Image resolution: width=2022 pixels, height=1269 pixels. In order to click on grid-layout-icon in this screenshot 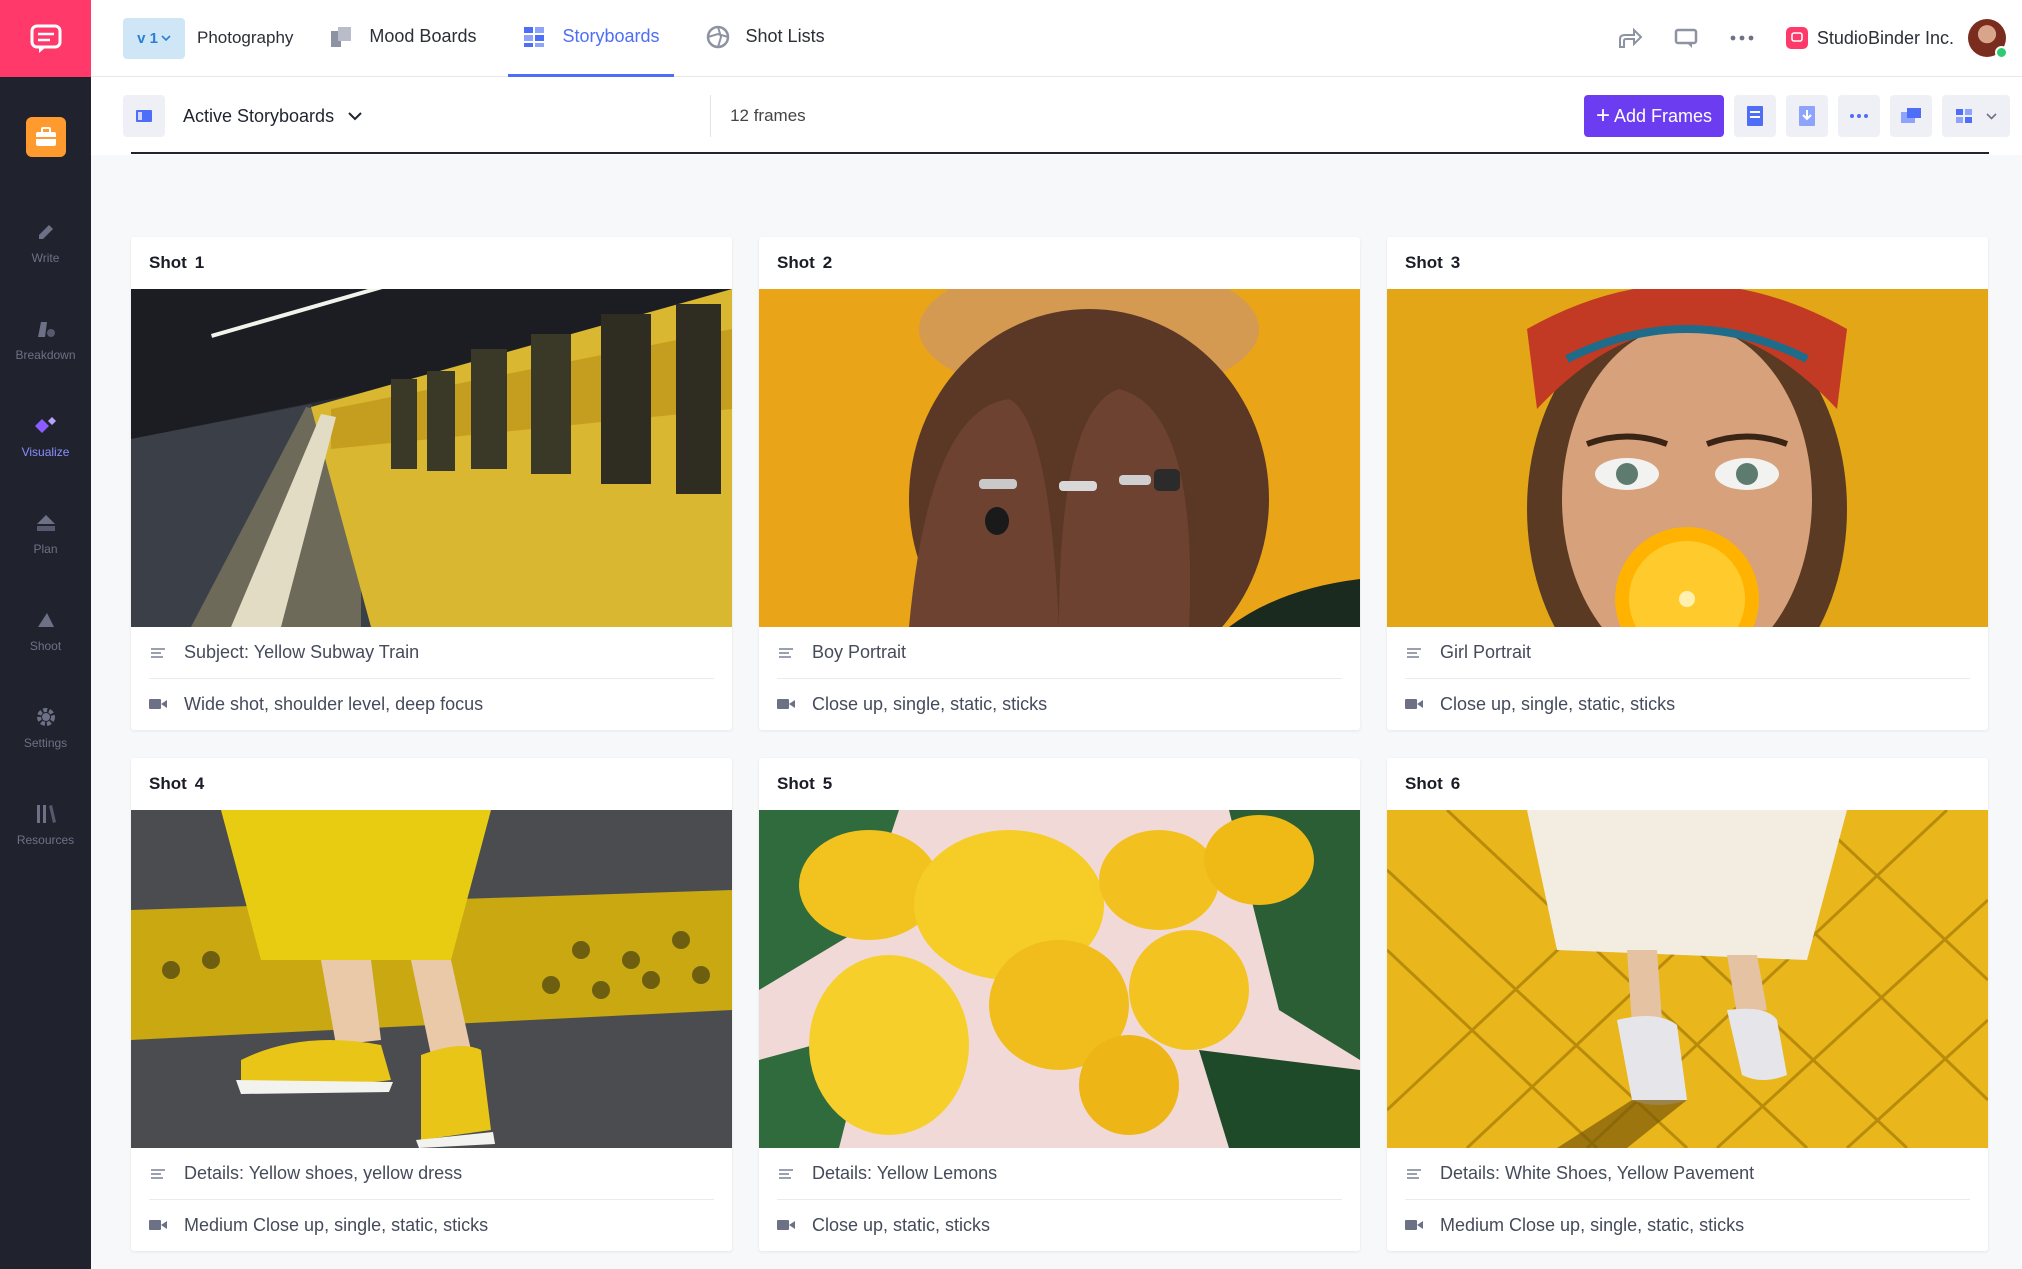, I will do `click(1963, 116)`.